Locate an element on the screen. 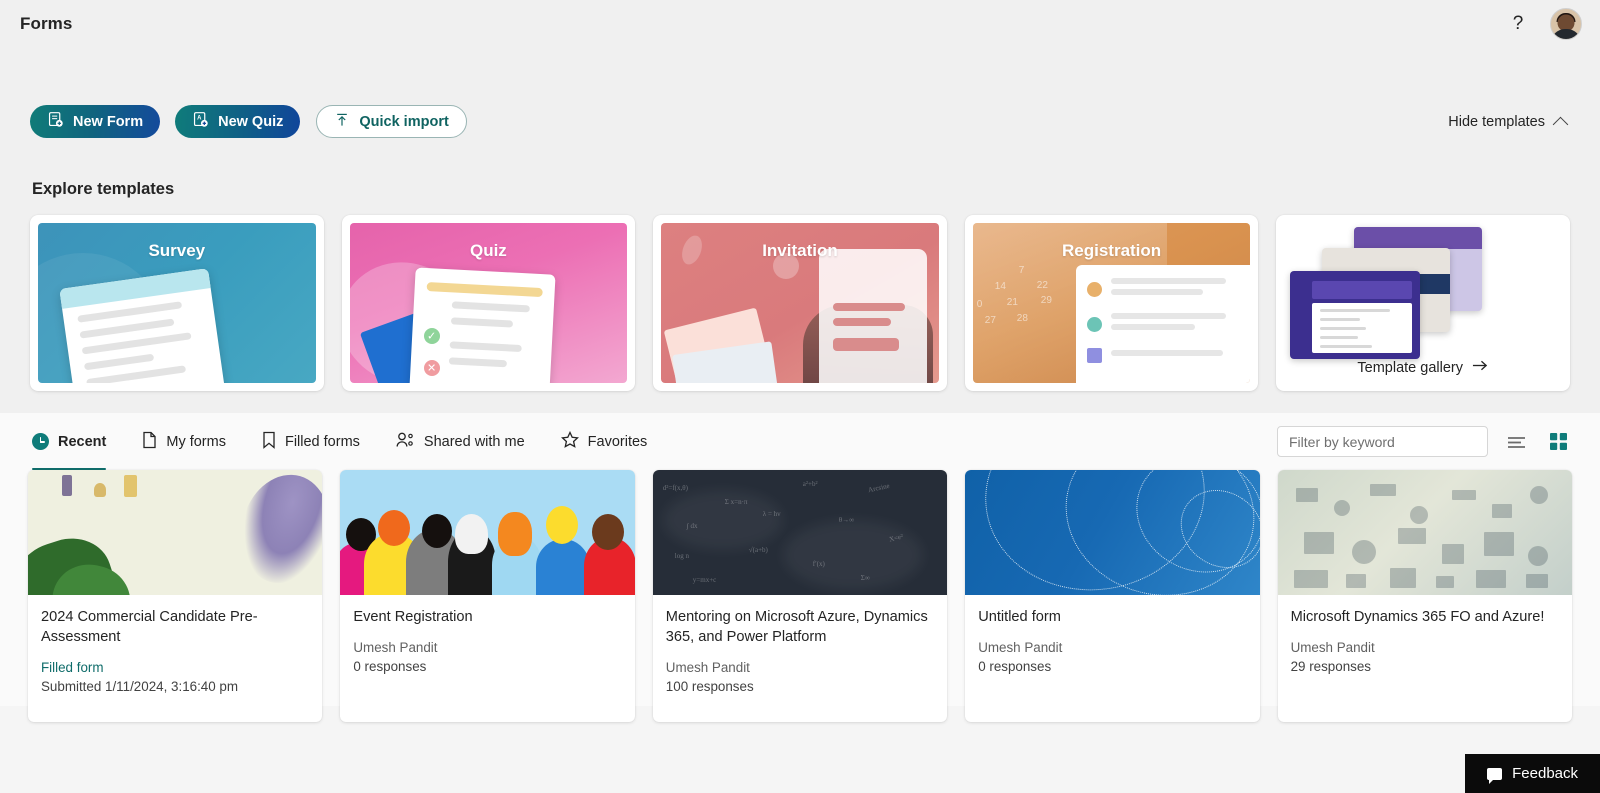 This screenshot has width=1600, height=793. registration-thumbnail: 7 14 22 0 21 29 27 28 Registration is located at coordinates (1111, 303).